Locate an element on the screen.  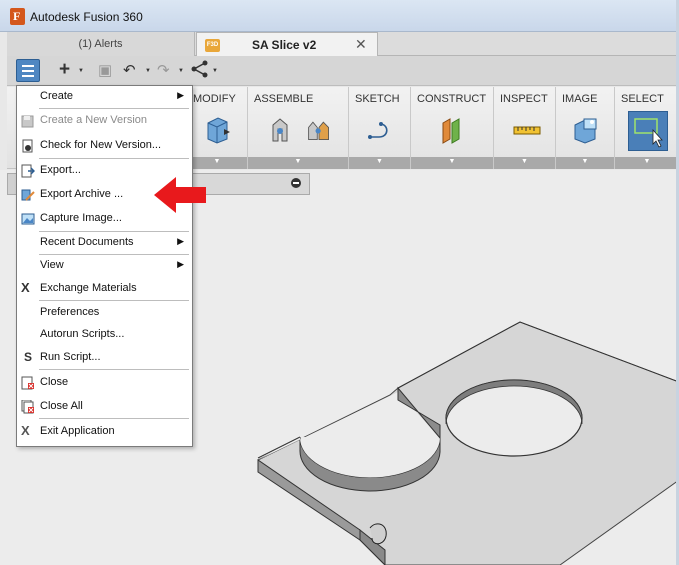
ribbon-group-label: SKETCH is located at coordinates (377, 99).